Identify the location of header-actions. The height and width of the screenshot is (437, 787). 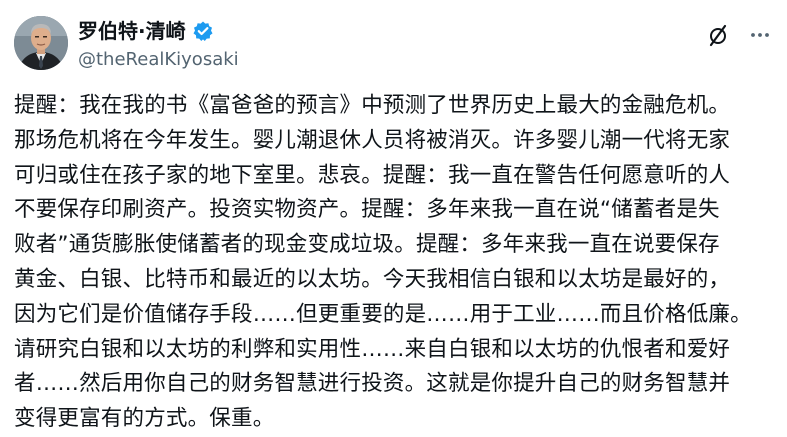
(739, 35).